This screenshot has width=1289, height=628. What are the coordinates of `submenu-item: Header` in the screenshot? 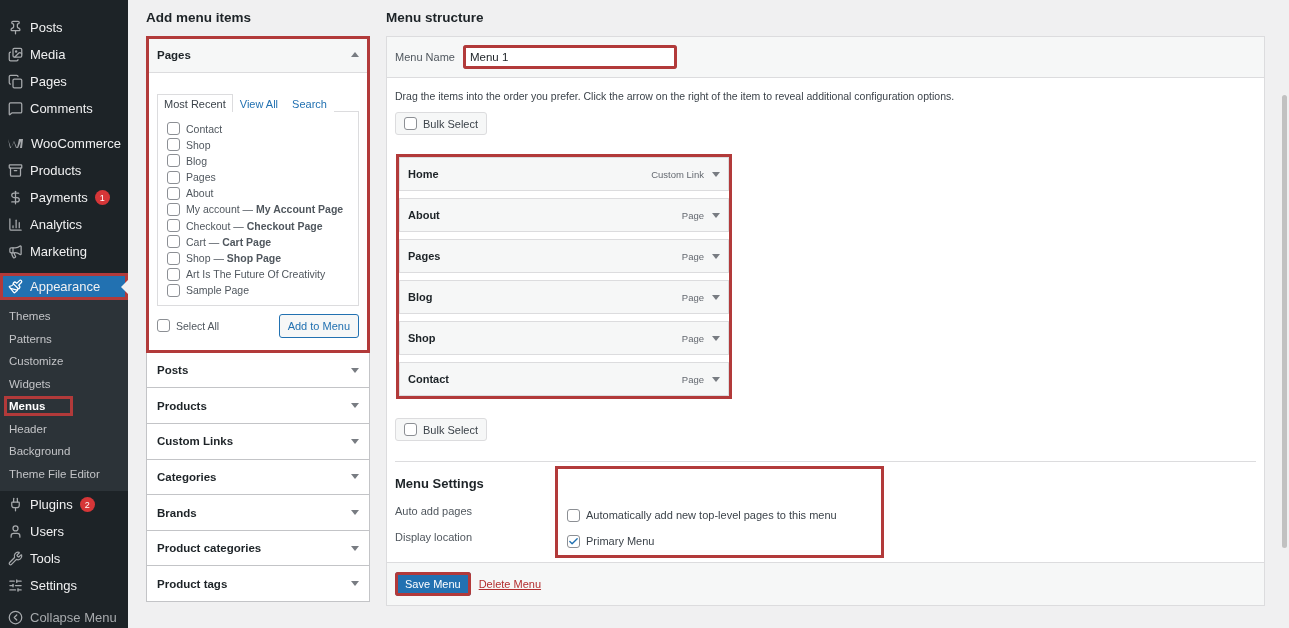 It's located at (28, 428).